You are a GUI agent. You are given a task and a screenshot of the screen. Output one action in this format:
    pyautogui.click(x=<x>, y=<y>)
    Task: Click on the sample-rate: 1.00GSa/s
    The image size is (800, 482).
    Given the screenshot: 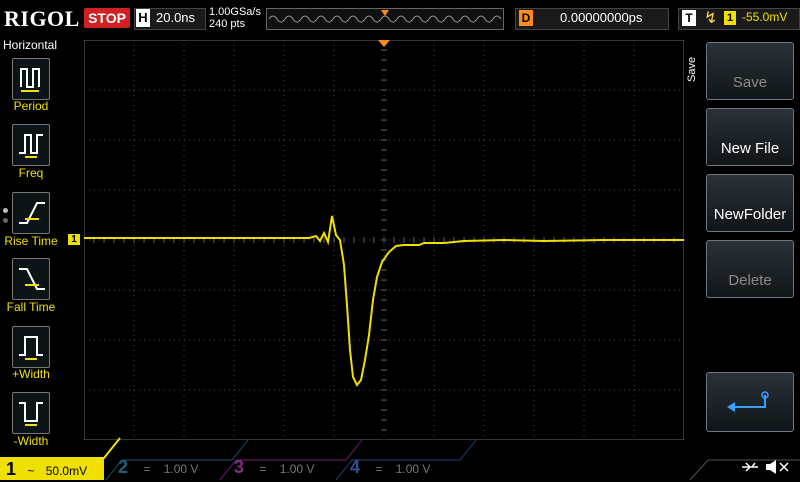 What is the action you would take?
    pyautogui.click(x=235, y=12)
    